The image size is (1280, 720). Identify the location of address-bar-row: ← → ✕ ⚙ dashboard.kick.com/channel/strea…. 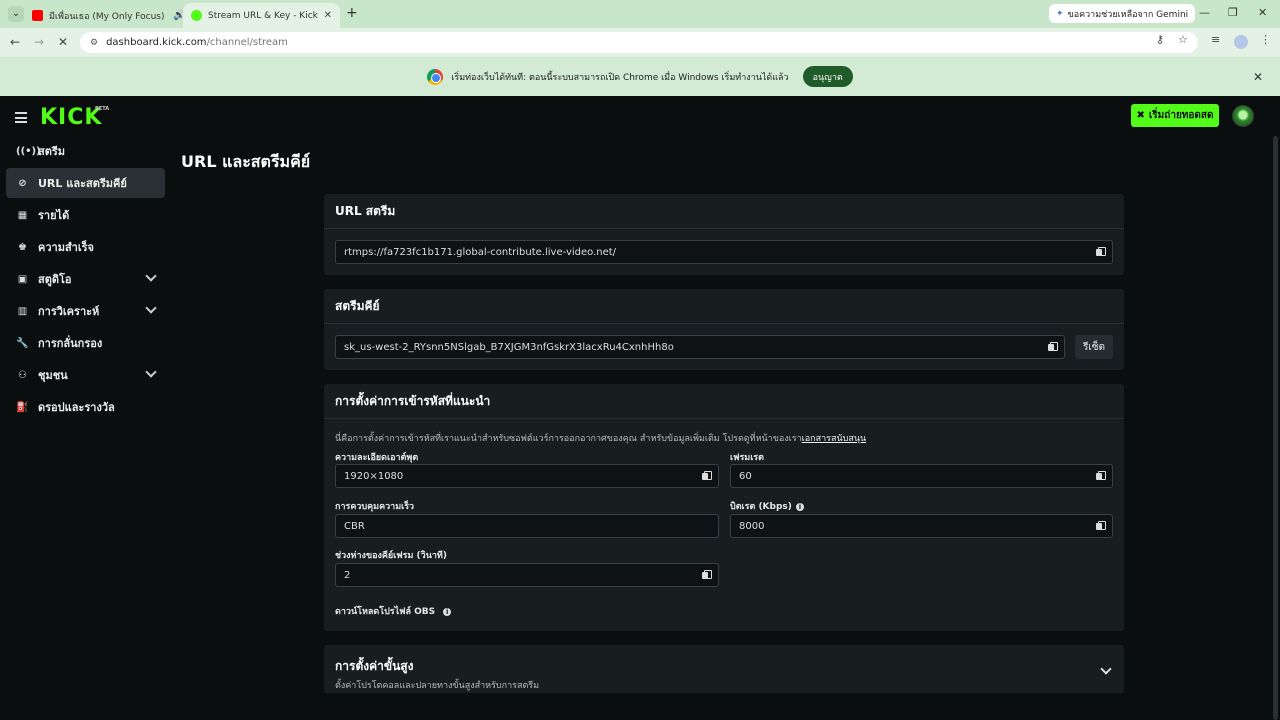
(640, 42).